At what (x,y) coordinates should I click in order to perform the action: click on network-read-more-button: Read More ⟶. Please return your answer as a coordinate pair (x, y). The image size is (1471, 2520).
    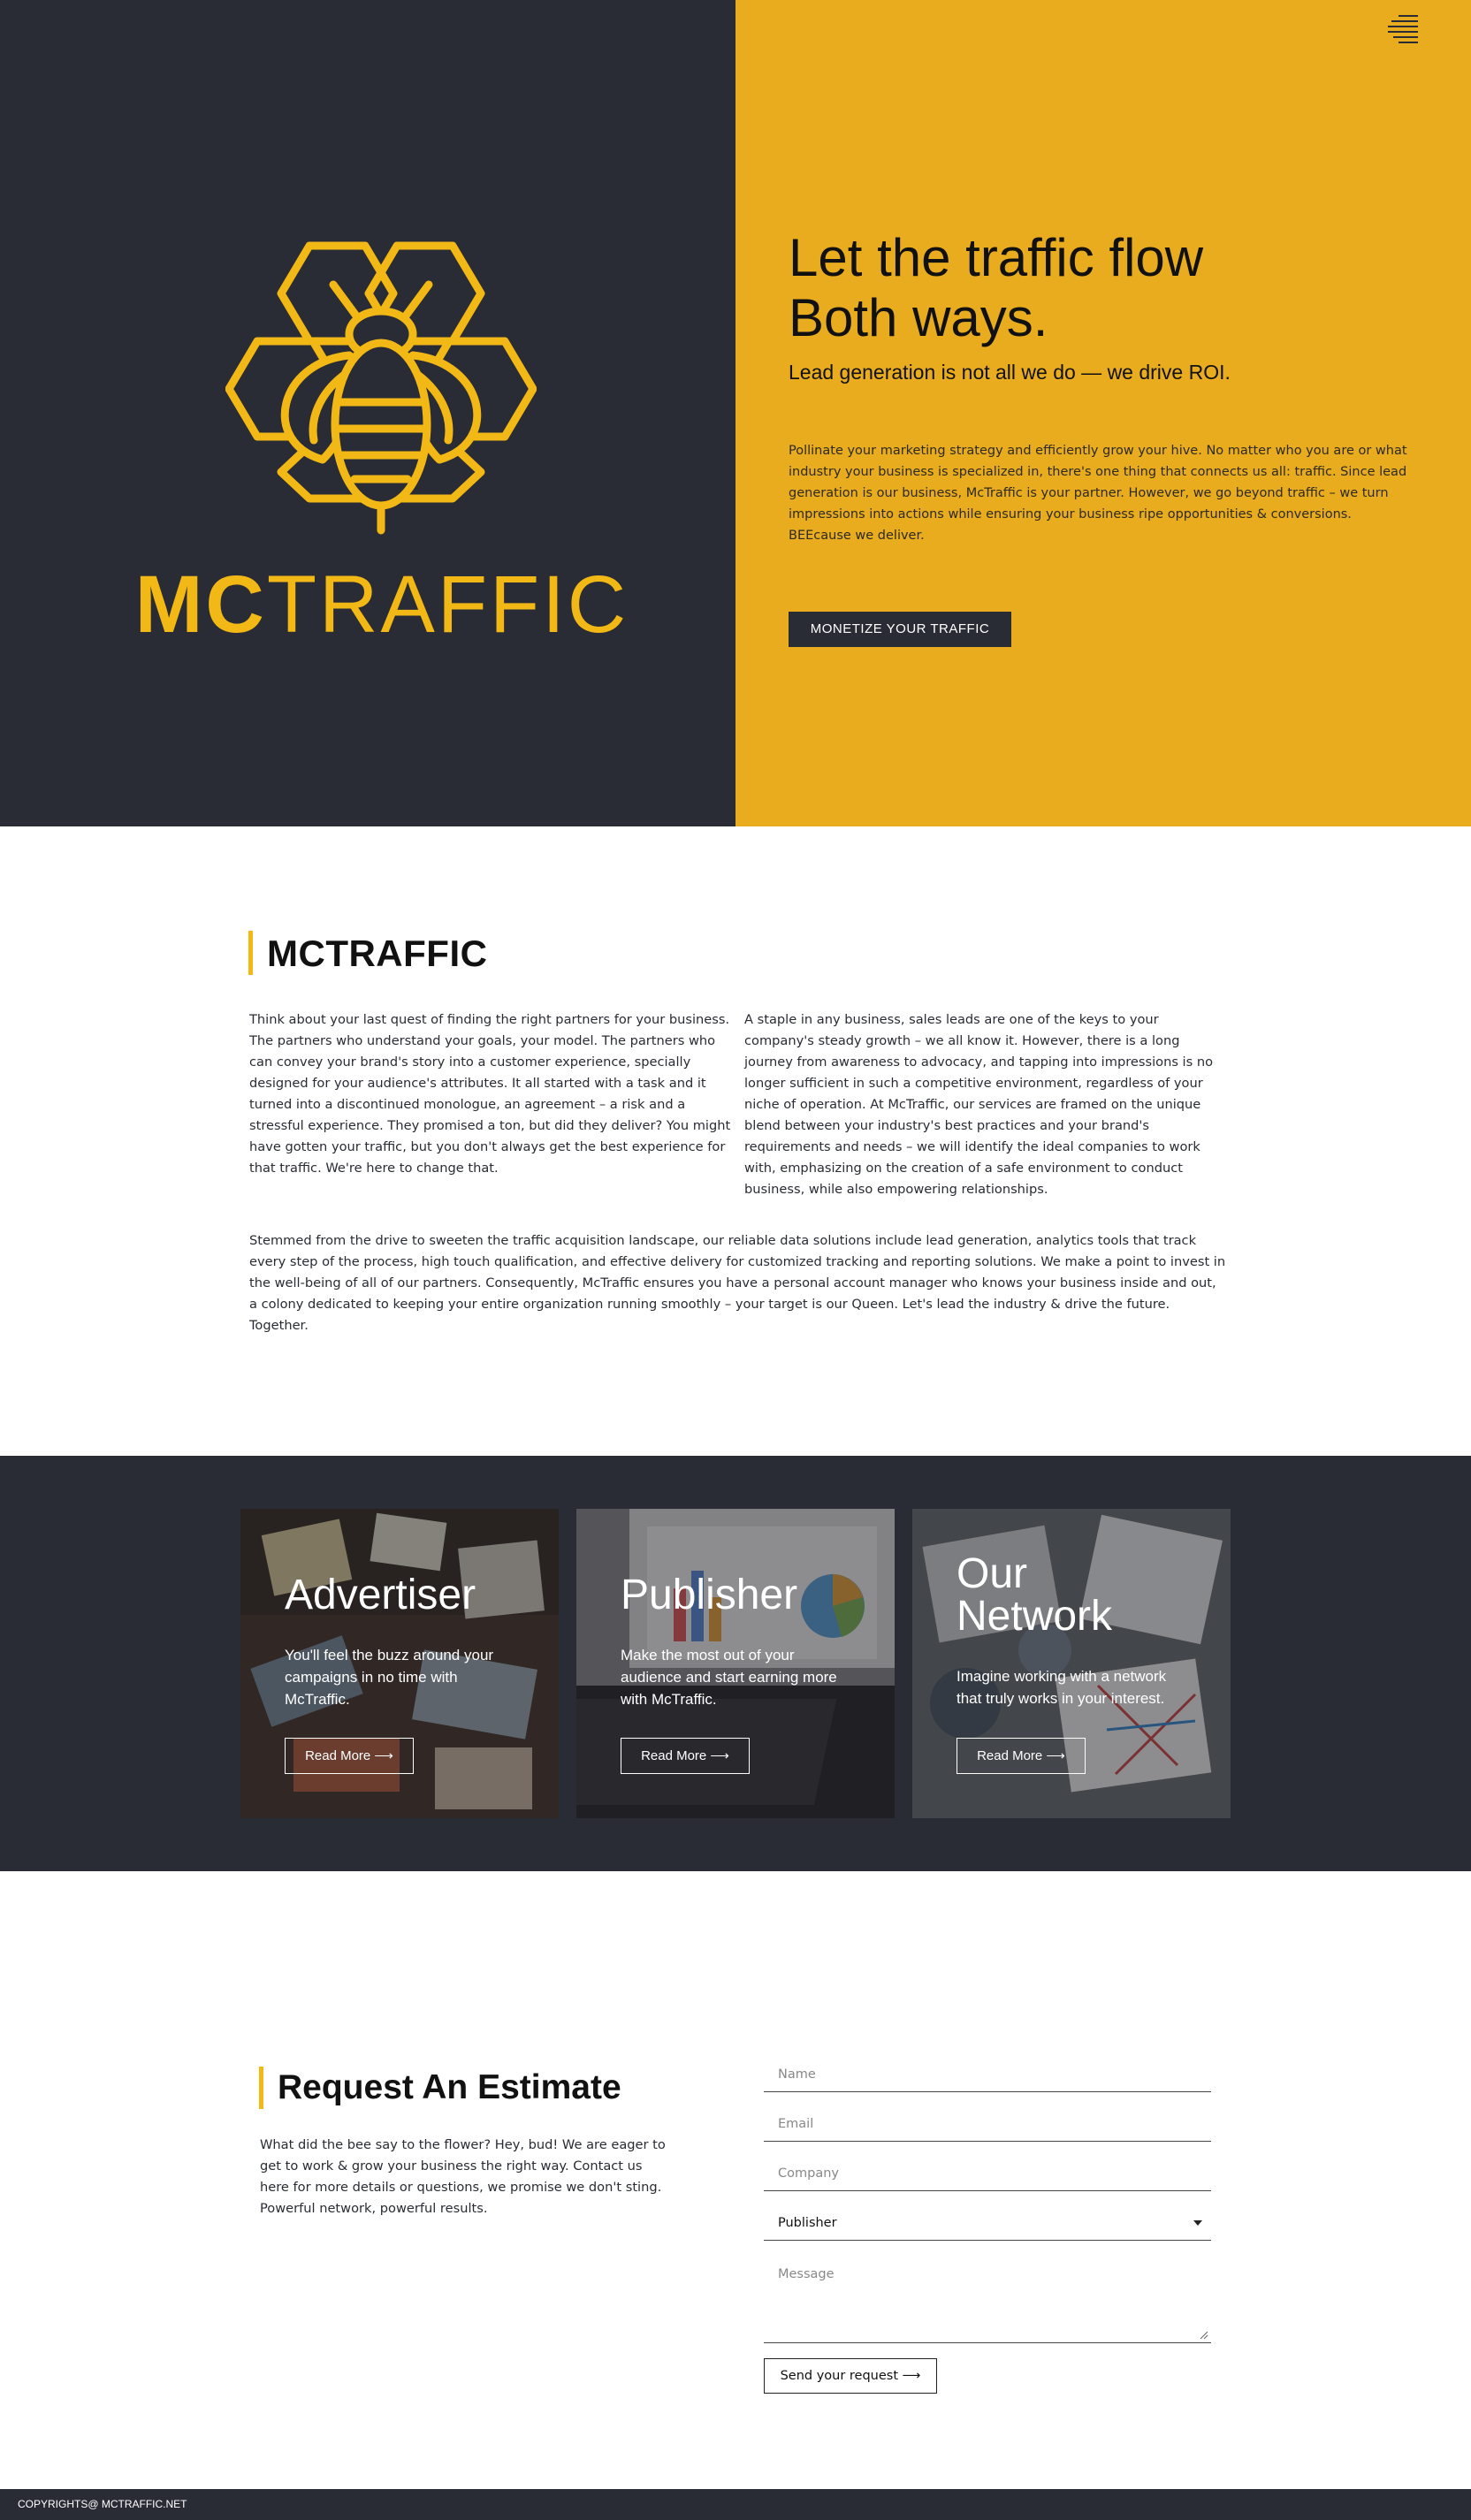
    Looking at the image, I should click on (1021, 1756).